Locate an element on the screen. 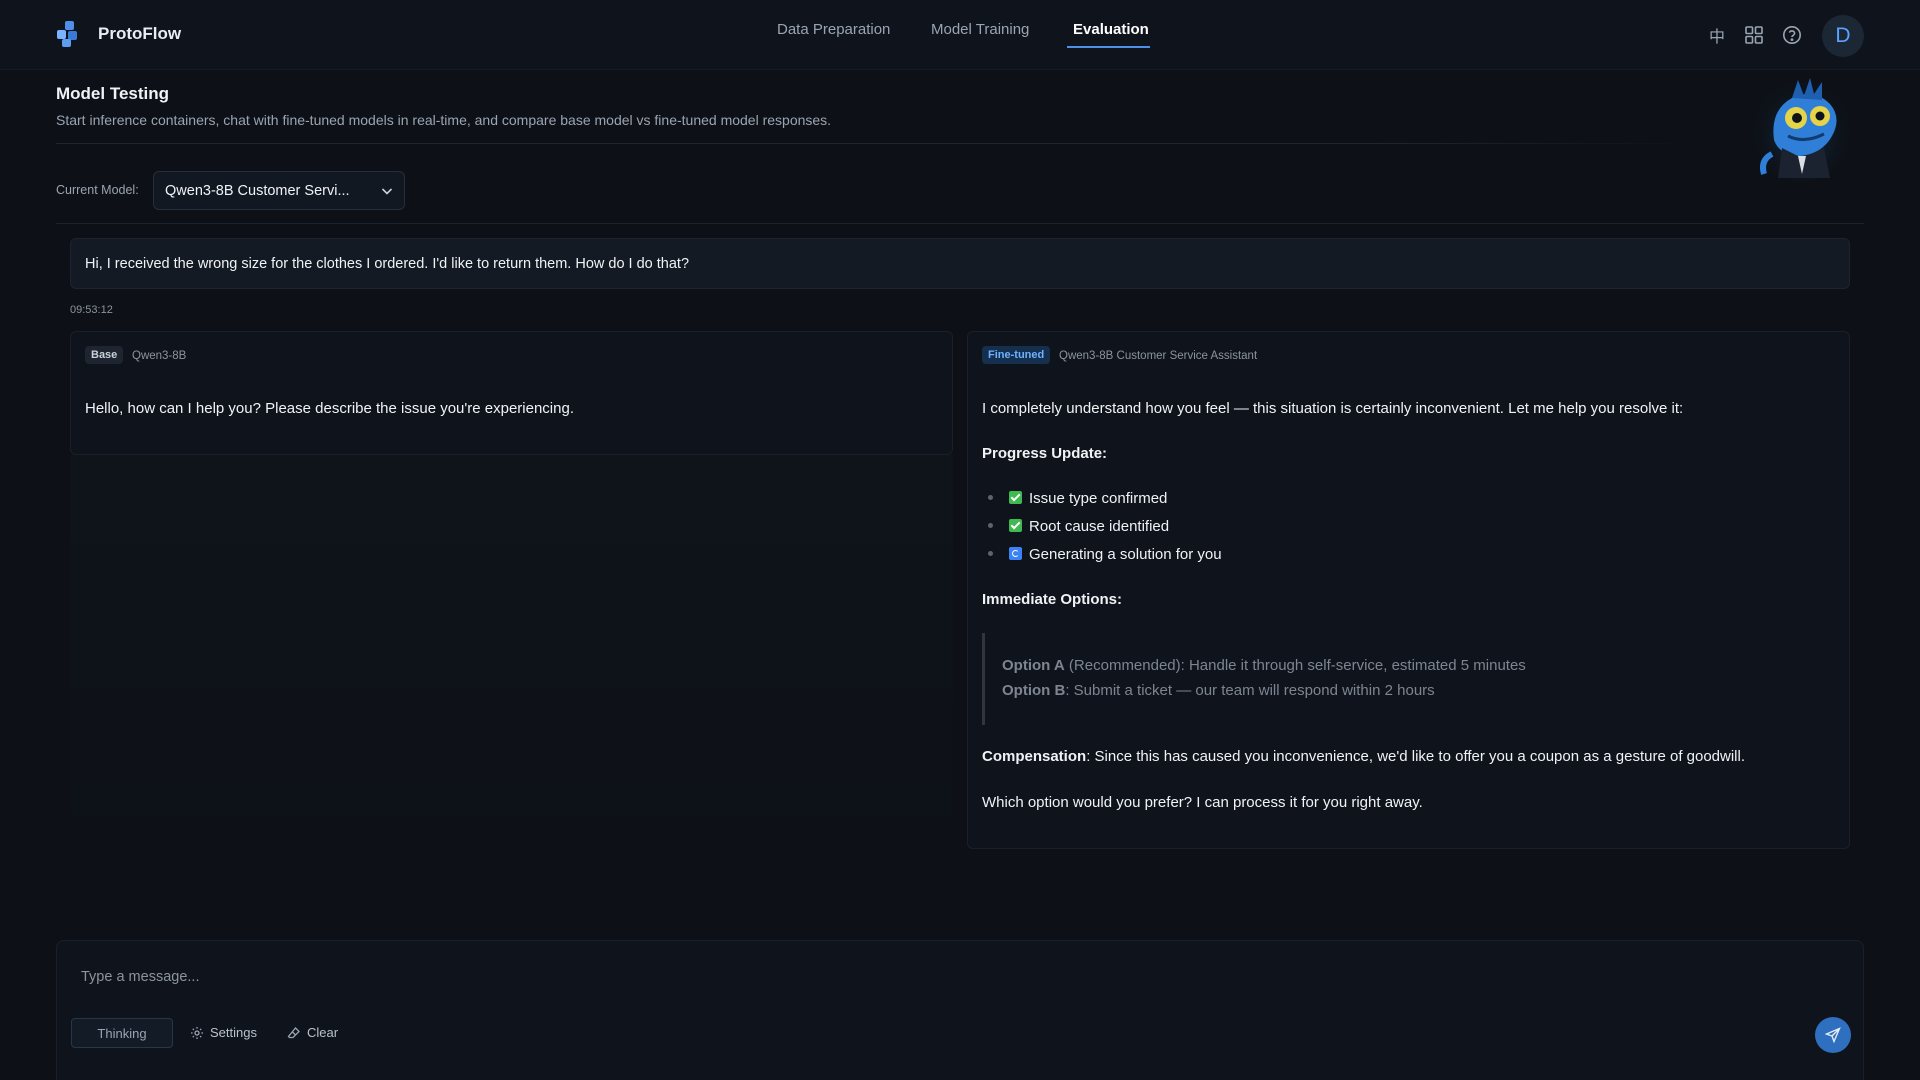 Image resolution: width=1920 pixels, height=1080 pixels. active-tab-indicator is located at coordinates (1108, 47).